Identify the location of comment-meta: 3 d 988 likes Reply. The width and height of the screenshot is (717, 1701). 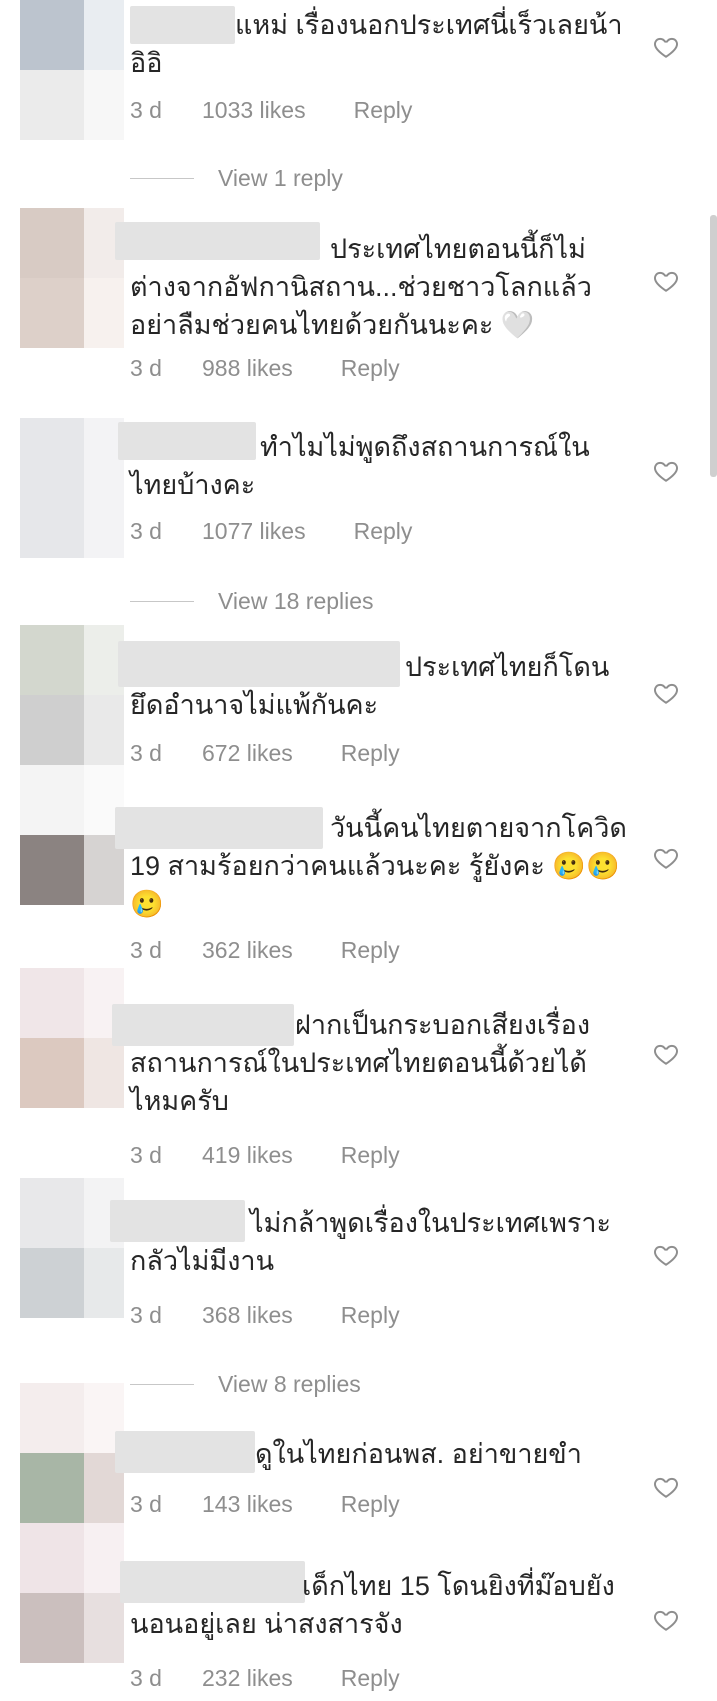
(265, 368).